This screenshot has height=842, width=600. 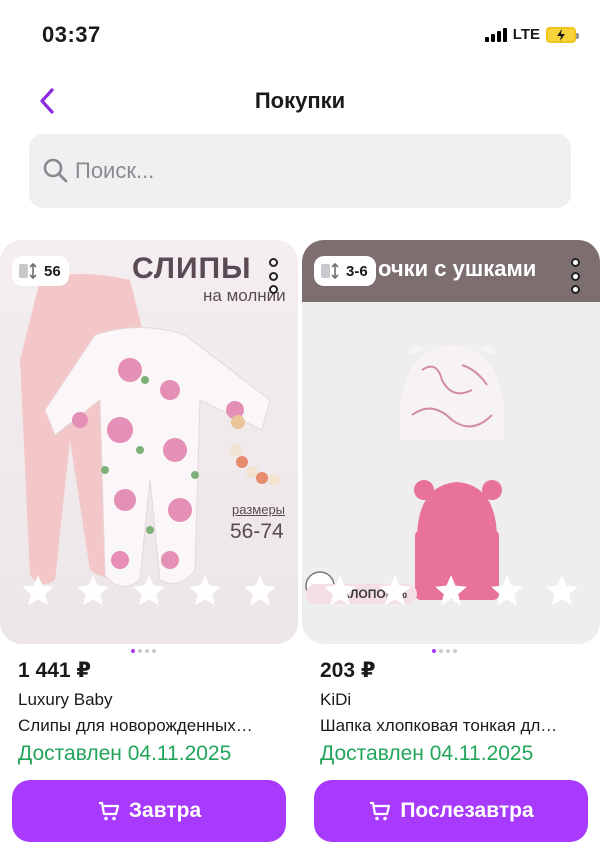 I want to click on size-badge: 3-6, so click(x=345, y=271).